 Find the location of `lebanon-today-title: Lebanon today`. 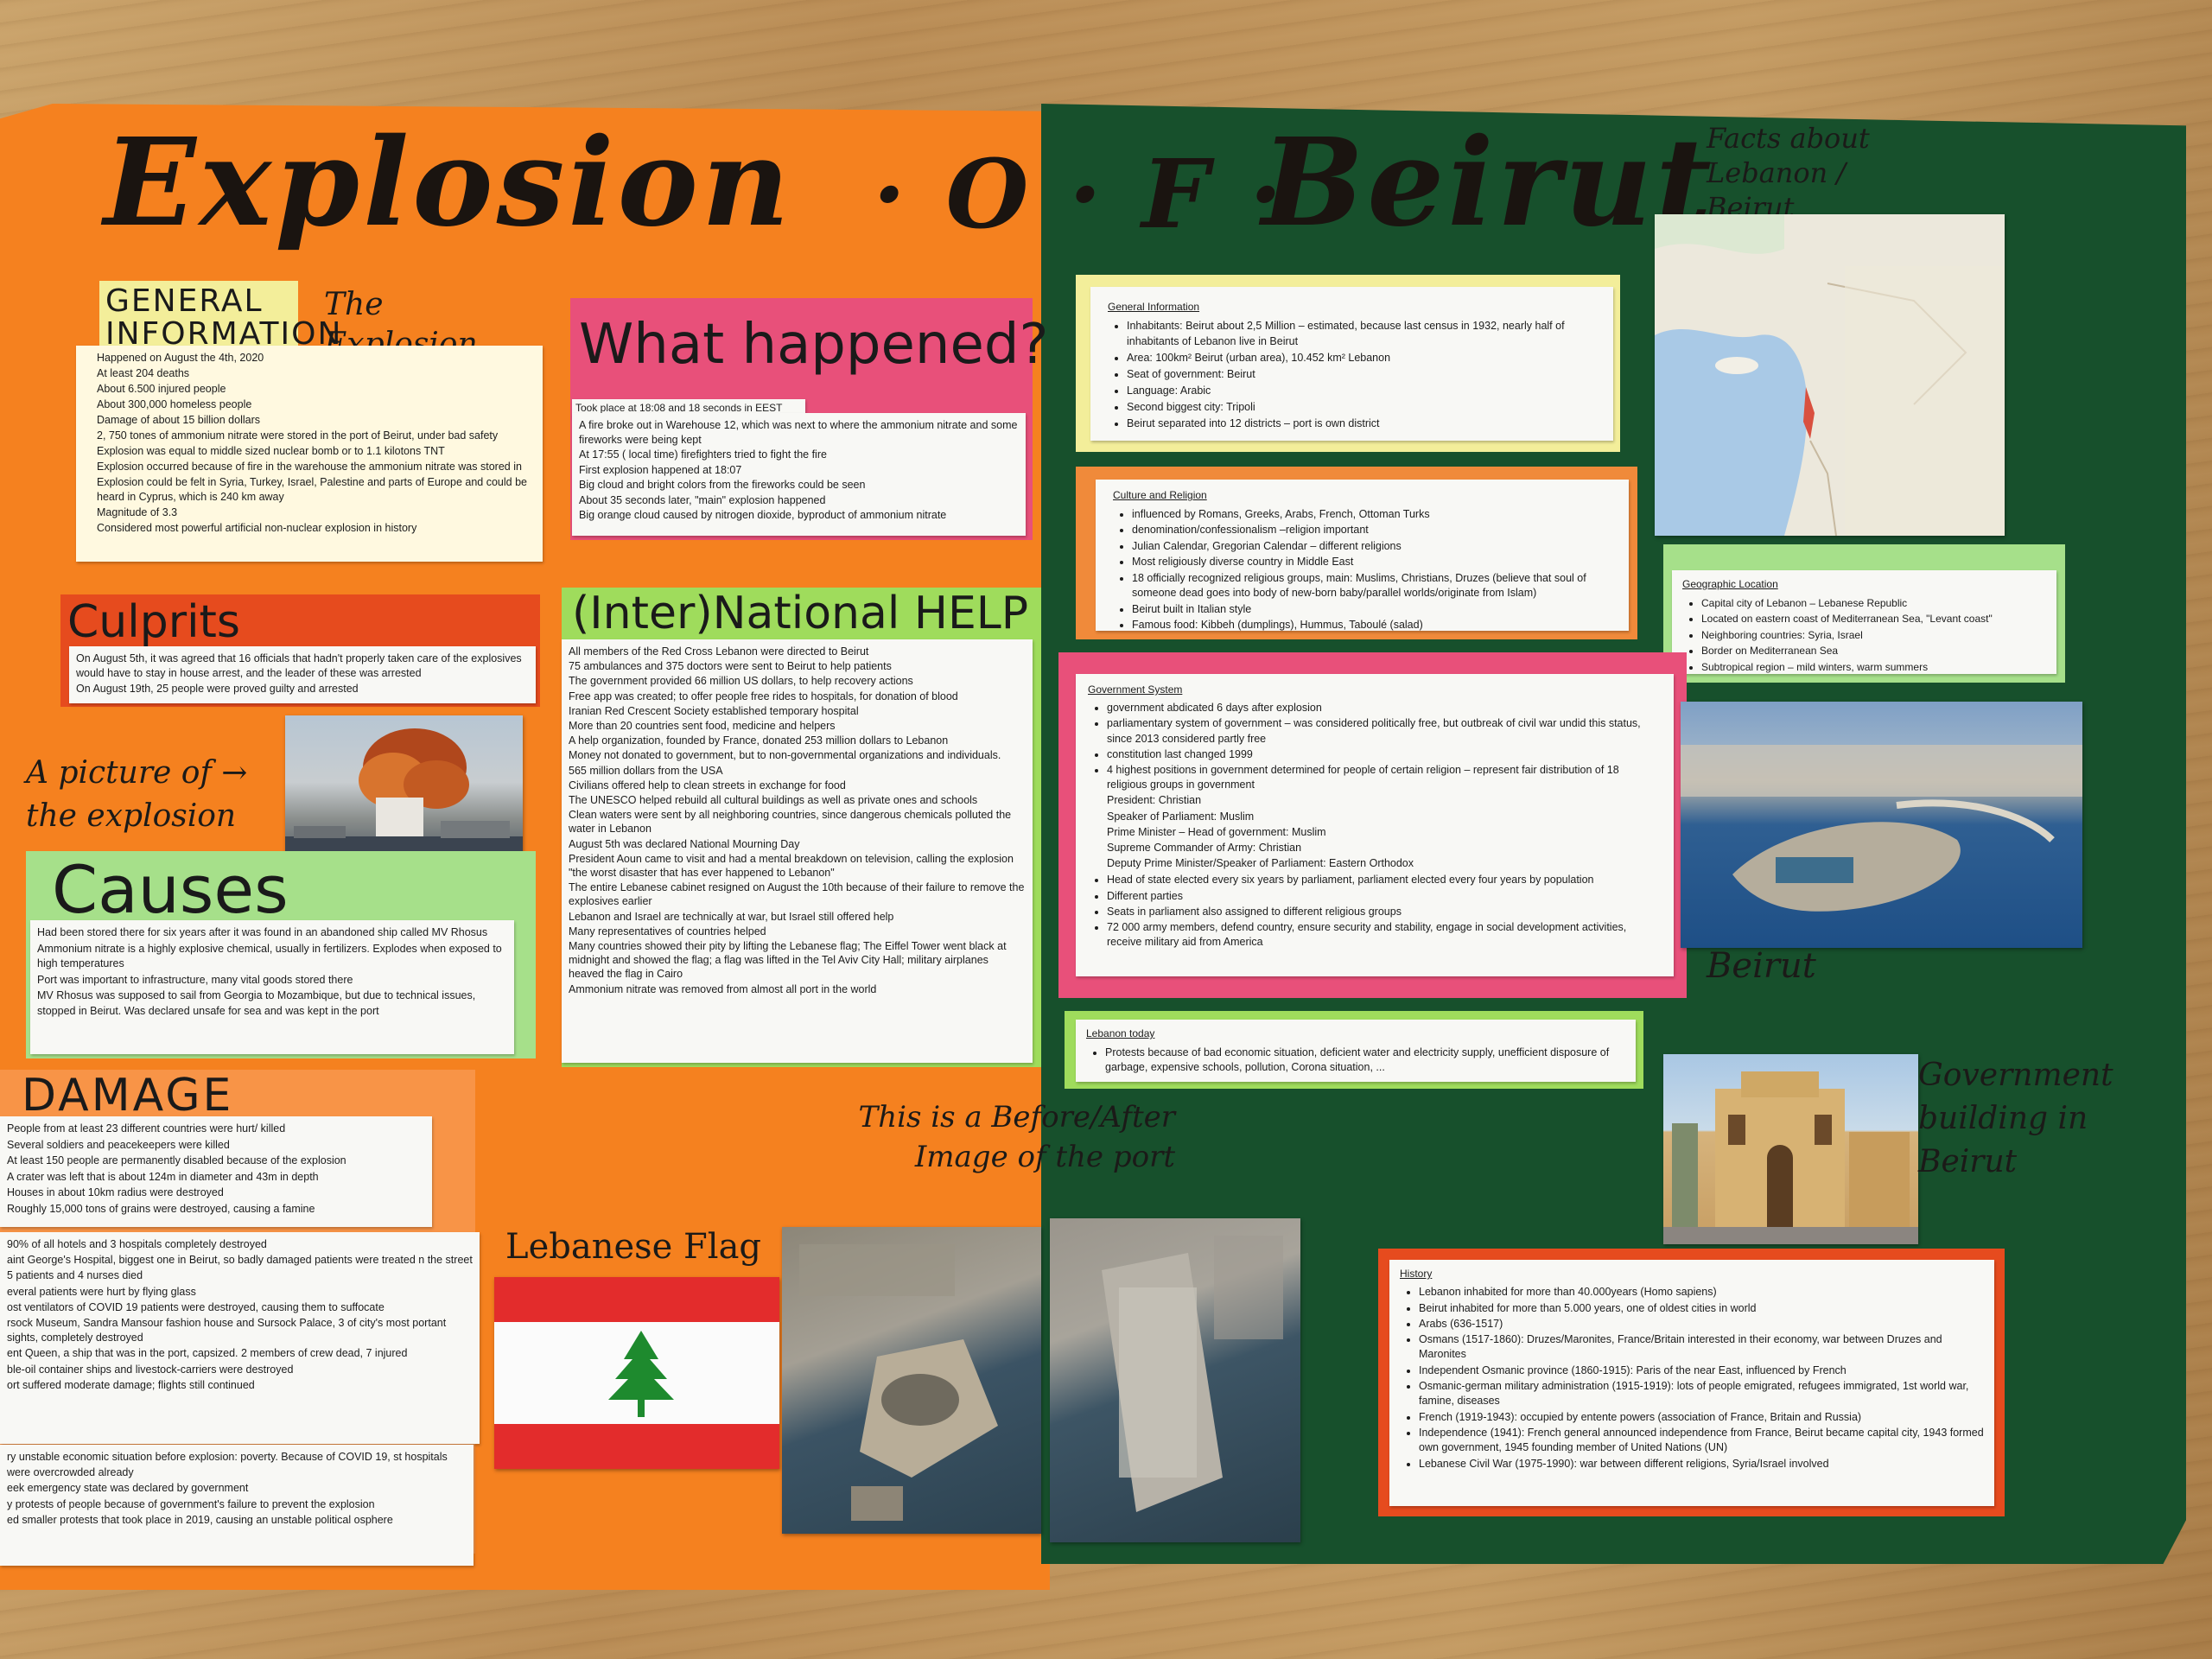

lebanon-today-title: Lebanon today is located at coordinates (1120, 1033).